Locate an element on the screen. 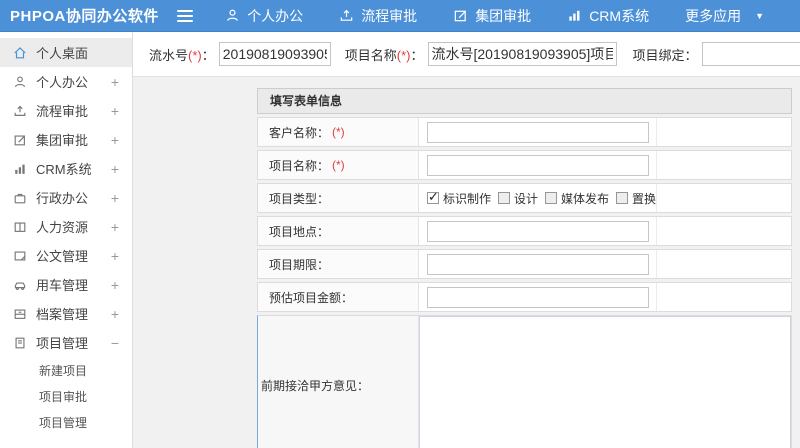 The width and height of the screenshot is (800, 448). nav-personal-office: 个人办公 is located at coordinates (264, 16).